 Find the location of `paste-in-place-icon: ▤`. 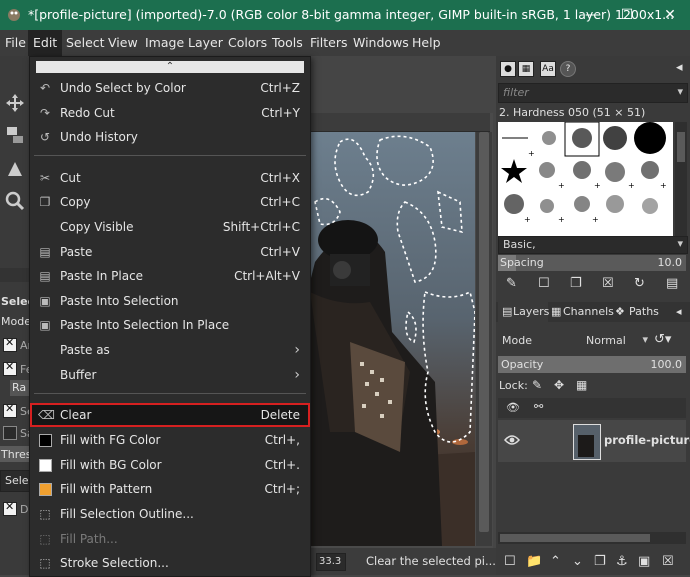

paste-in-place-icon: ▤ is located at coordinates (45, 276).